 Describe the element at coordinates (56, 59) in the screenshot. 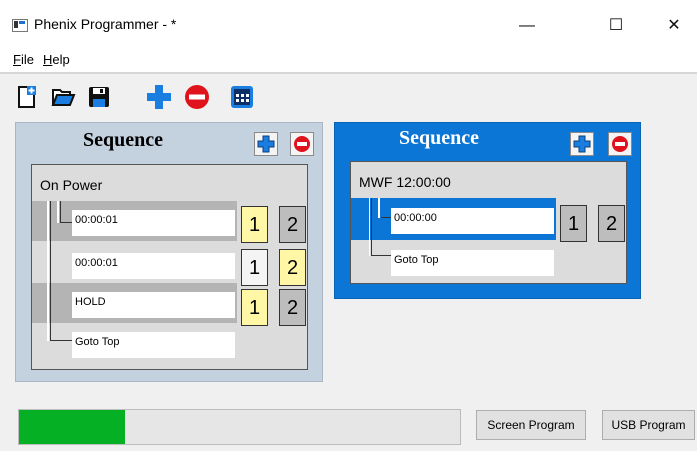

I see `menu-help: Help` at that location.